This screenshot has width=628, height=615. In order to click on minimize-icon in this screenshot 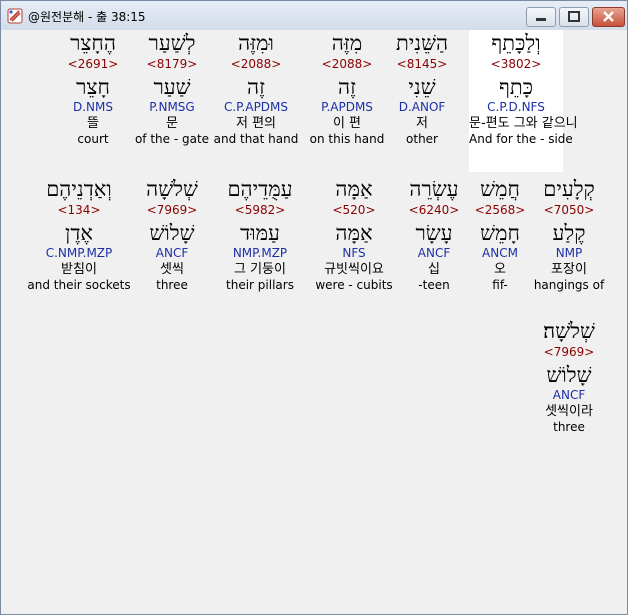, I will do `click(541, 19)`.